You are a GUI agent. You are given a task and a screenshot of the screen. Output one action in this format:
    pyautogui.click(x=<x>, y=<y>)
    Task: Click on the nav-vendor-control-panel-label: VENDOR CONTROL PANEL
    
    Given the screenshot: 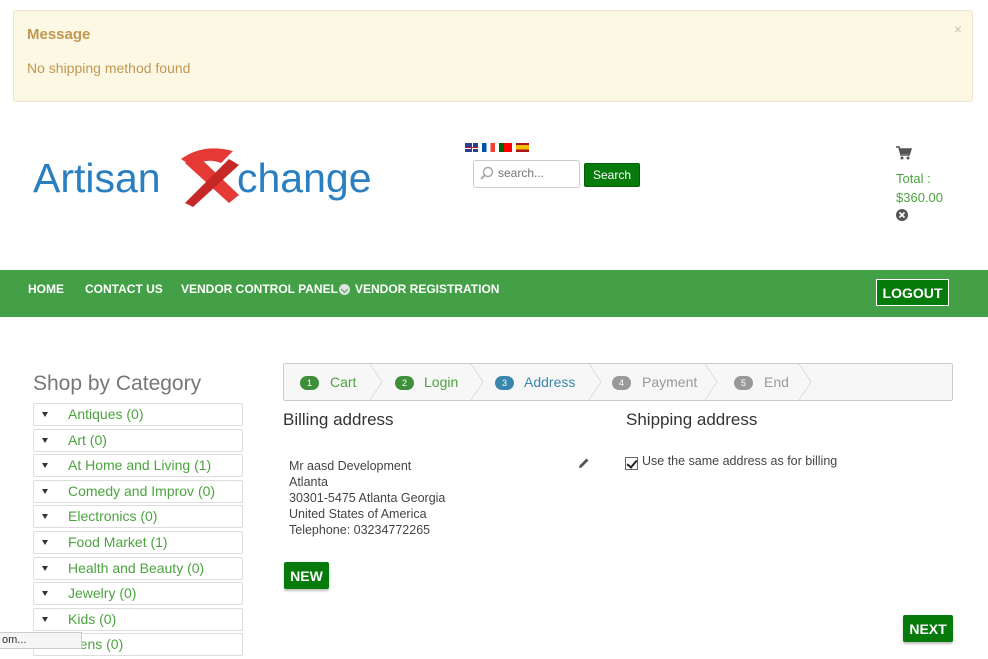 What is the action you would take?
    pyautogui.click(x=259, y=289)
    